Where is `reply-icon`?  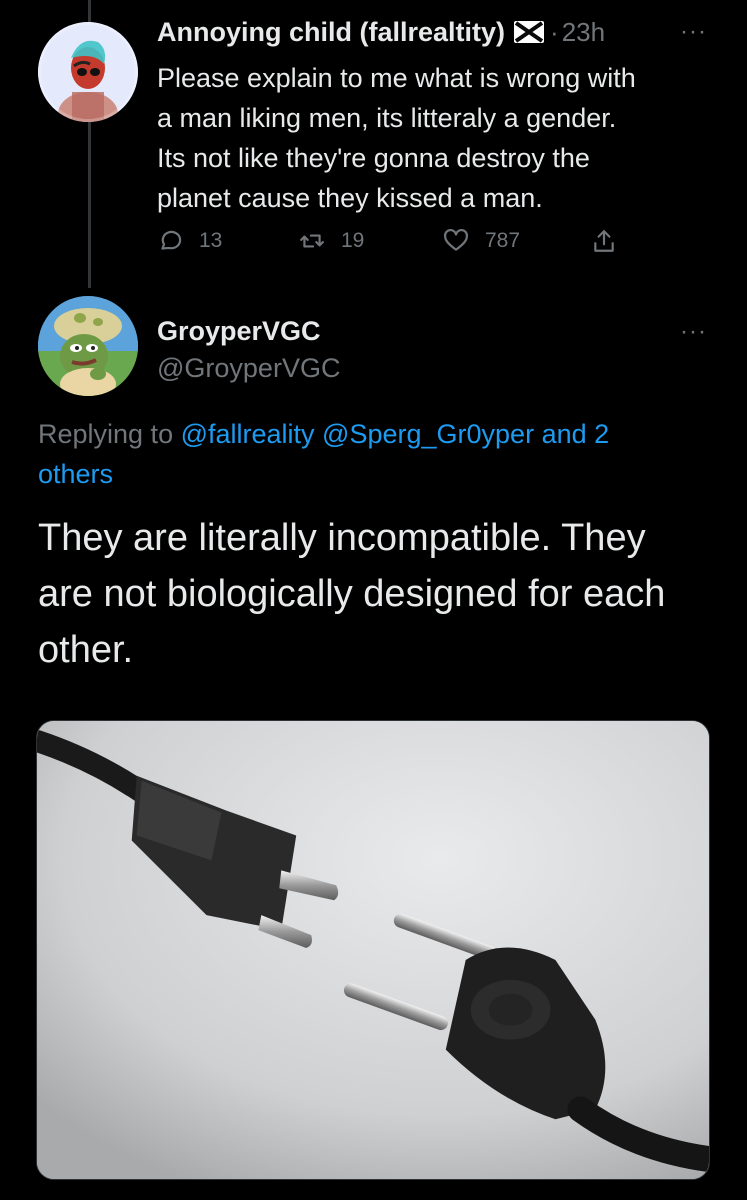
reply-icon is located at coordinates (171, 240).